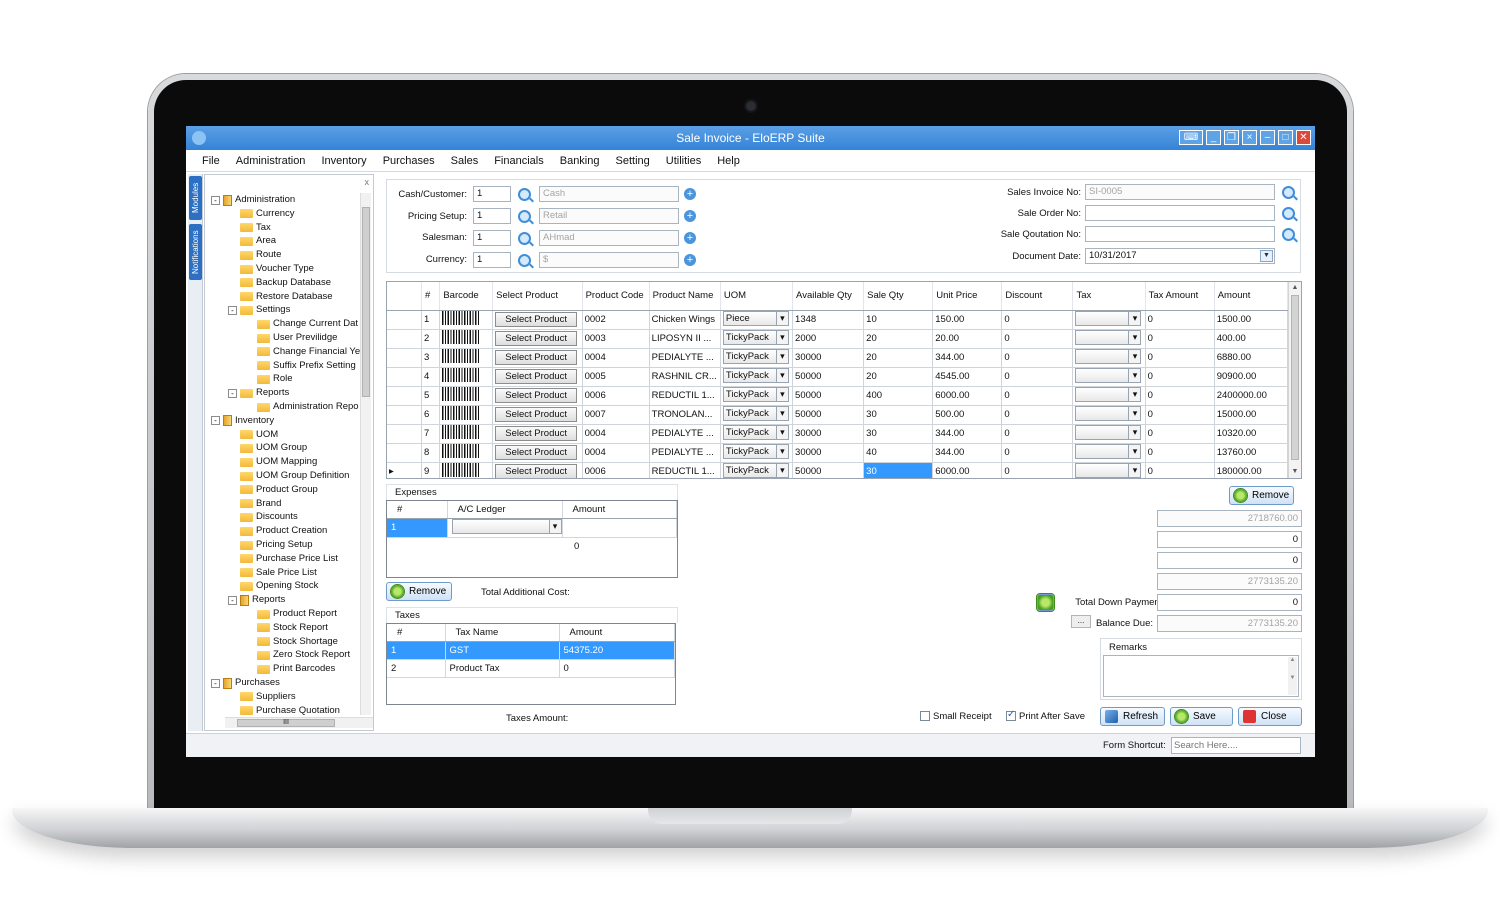 The image size is (1500, 906). Describe the element at coordinates (967, 377) in the screenshot. I see `unit-price-cell: 4545.00` at that location.